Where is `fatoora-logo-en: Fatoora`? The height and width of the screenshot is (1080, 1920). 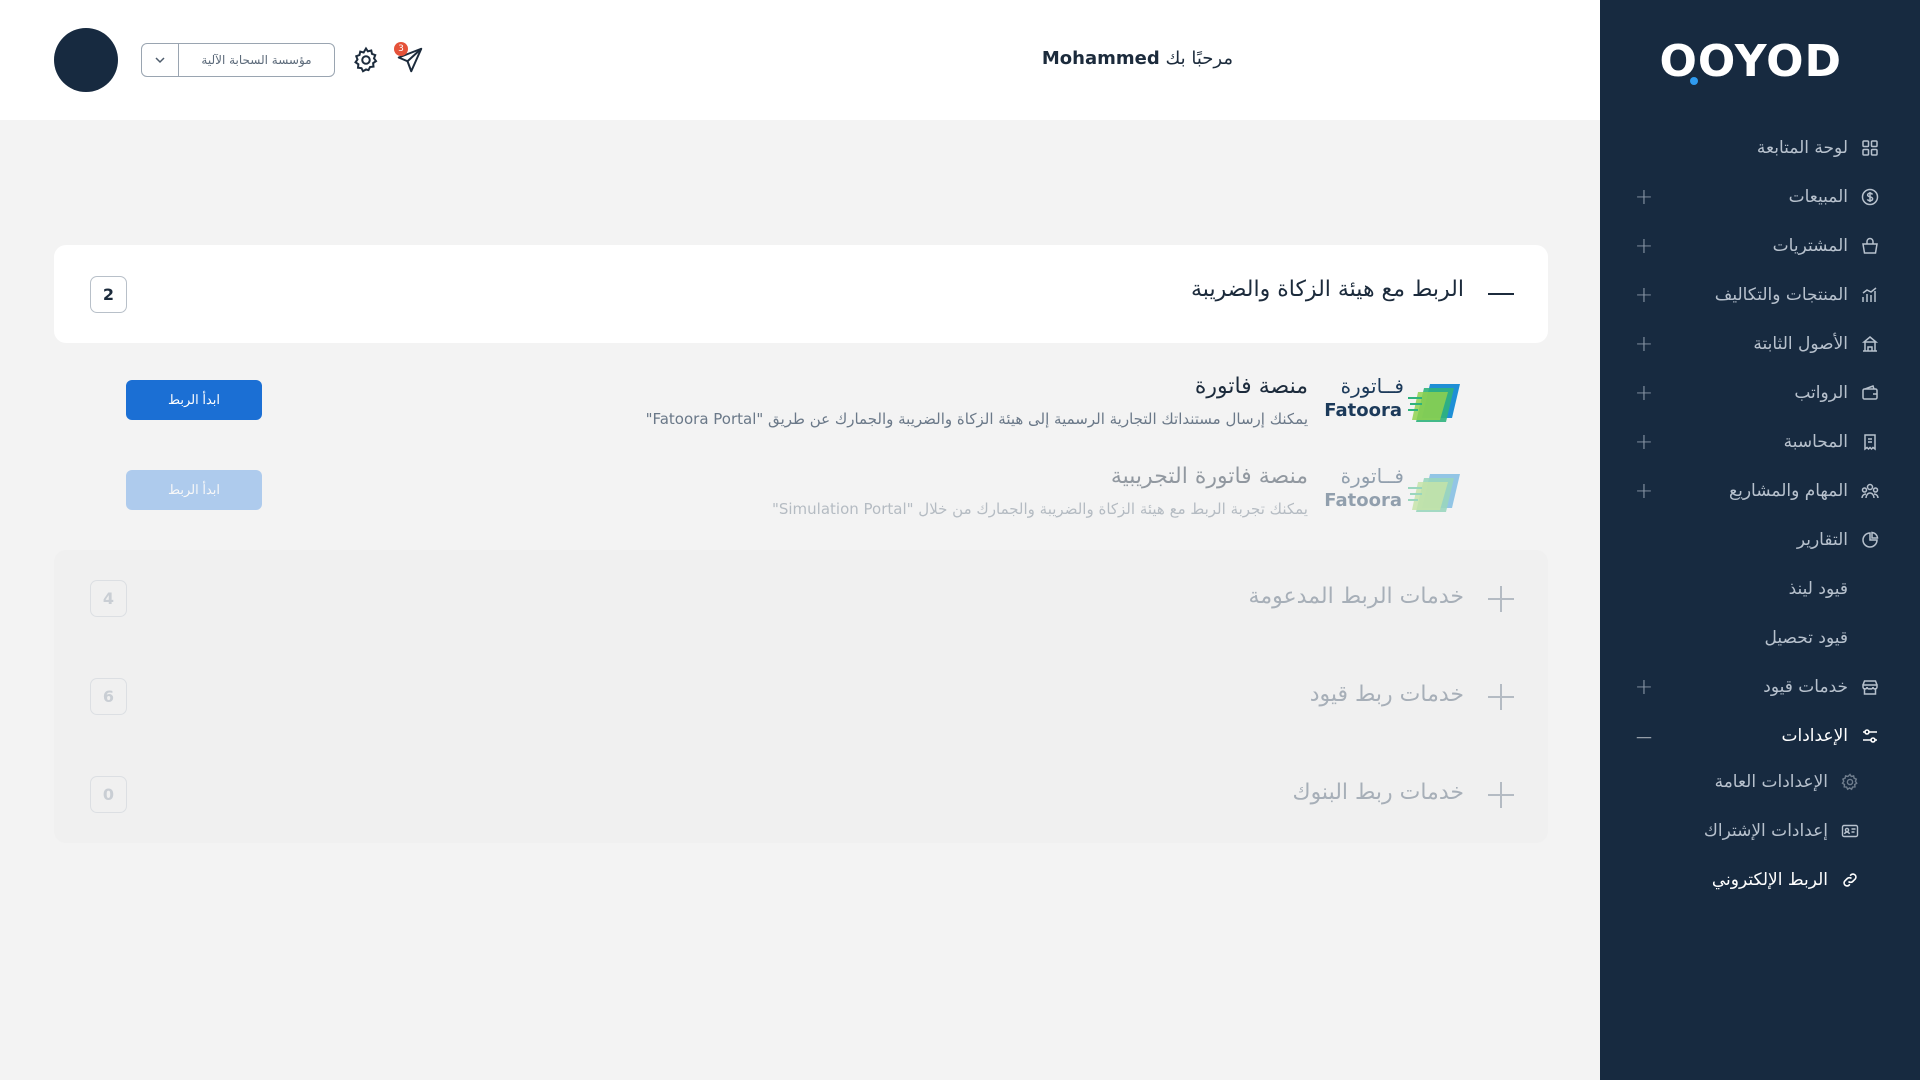 fatoora-logo-en: Fatoora is located at coordinates (1363, 410).